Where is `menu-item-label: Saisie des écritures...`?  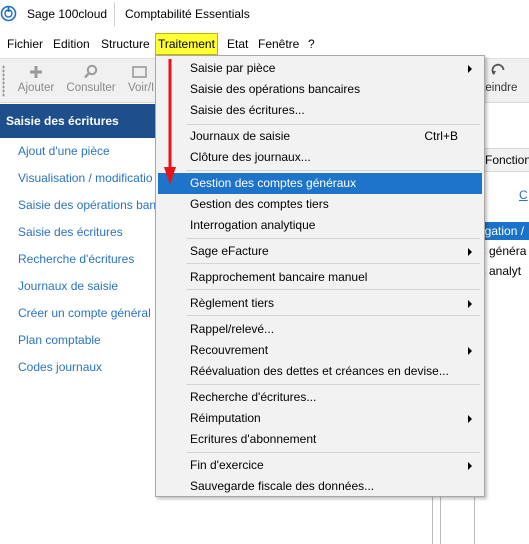
menu-item-label: Saisie des écritures... is located at coordinates (247, 110).